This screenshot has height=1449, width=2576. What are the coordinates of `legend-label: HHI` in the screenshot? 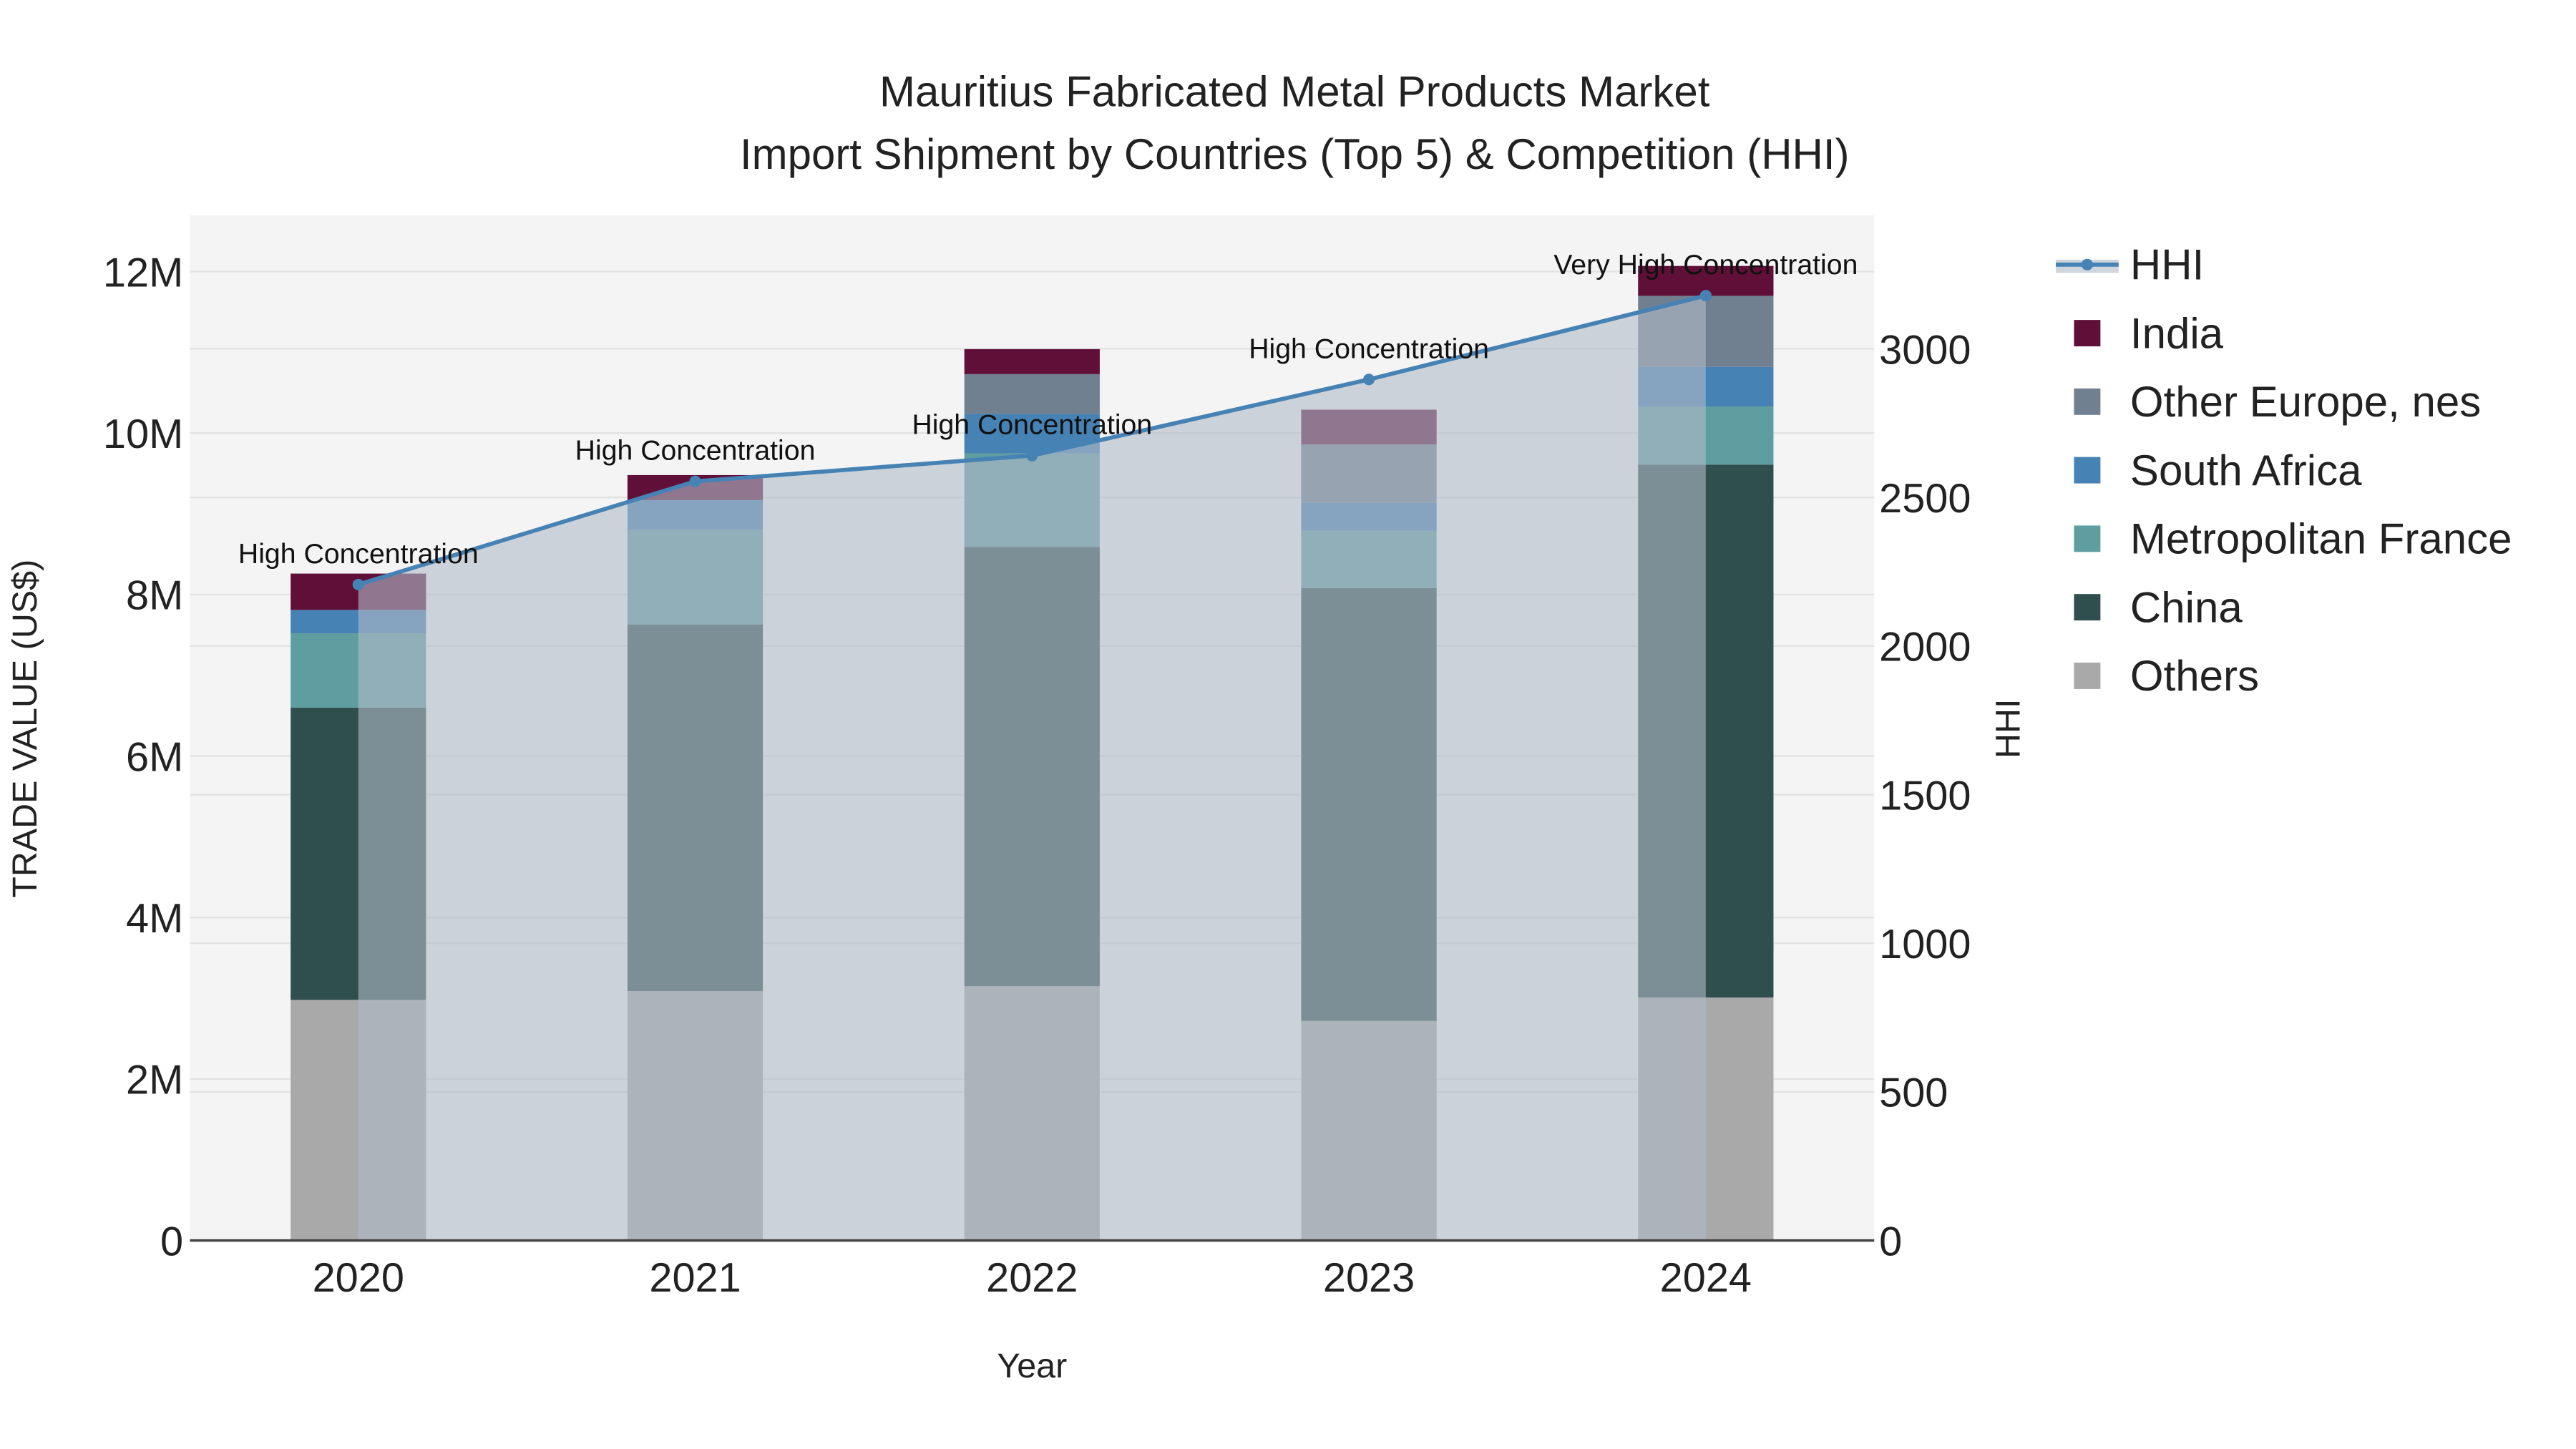 It's located at (2167, 265).